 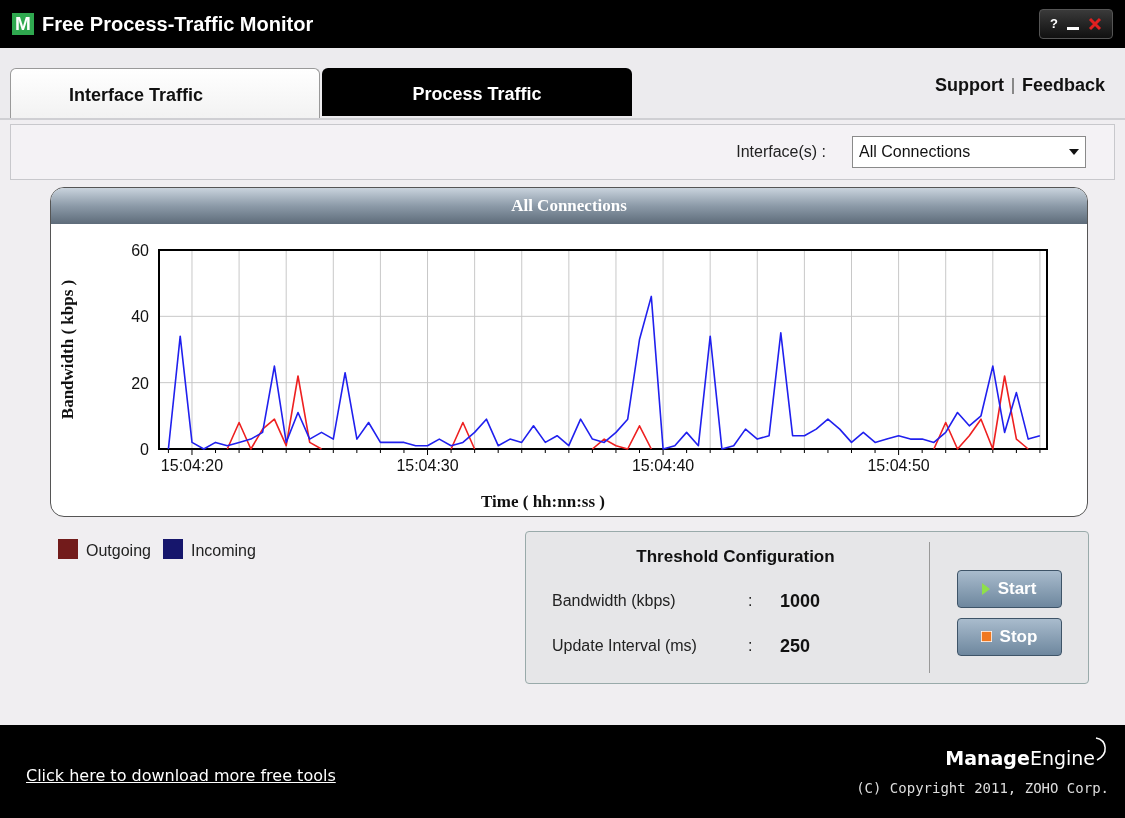 What do you see at coordinates (1102, 748) in the screenshot?
I see `swoosh-icon` at bounding box center [1102, 748].